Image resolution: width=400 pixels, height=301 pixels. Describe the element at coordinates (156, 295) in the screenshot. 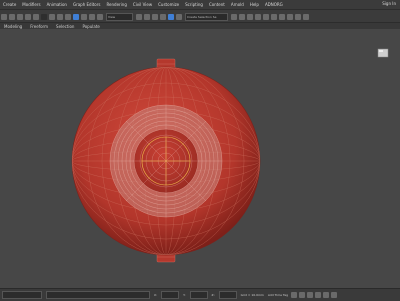

I see `x-label: X:` at that location.